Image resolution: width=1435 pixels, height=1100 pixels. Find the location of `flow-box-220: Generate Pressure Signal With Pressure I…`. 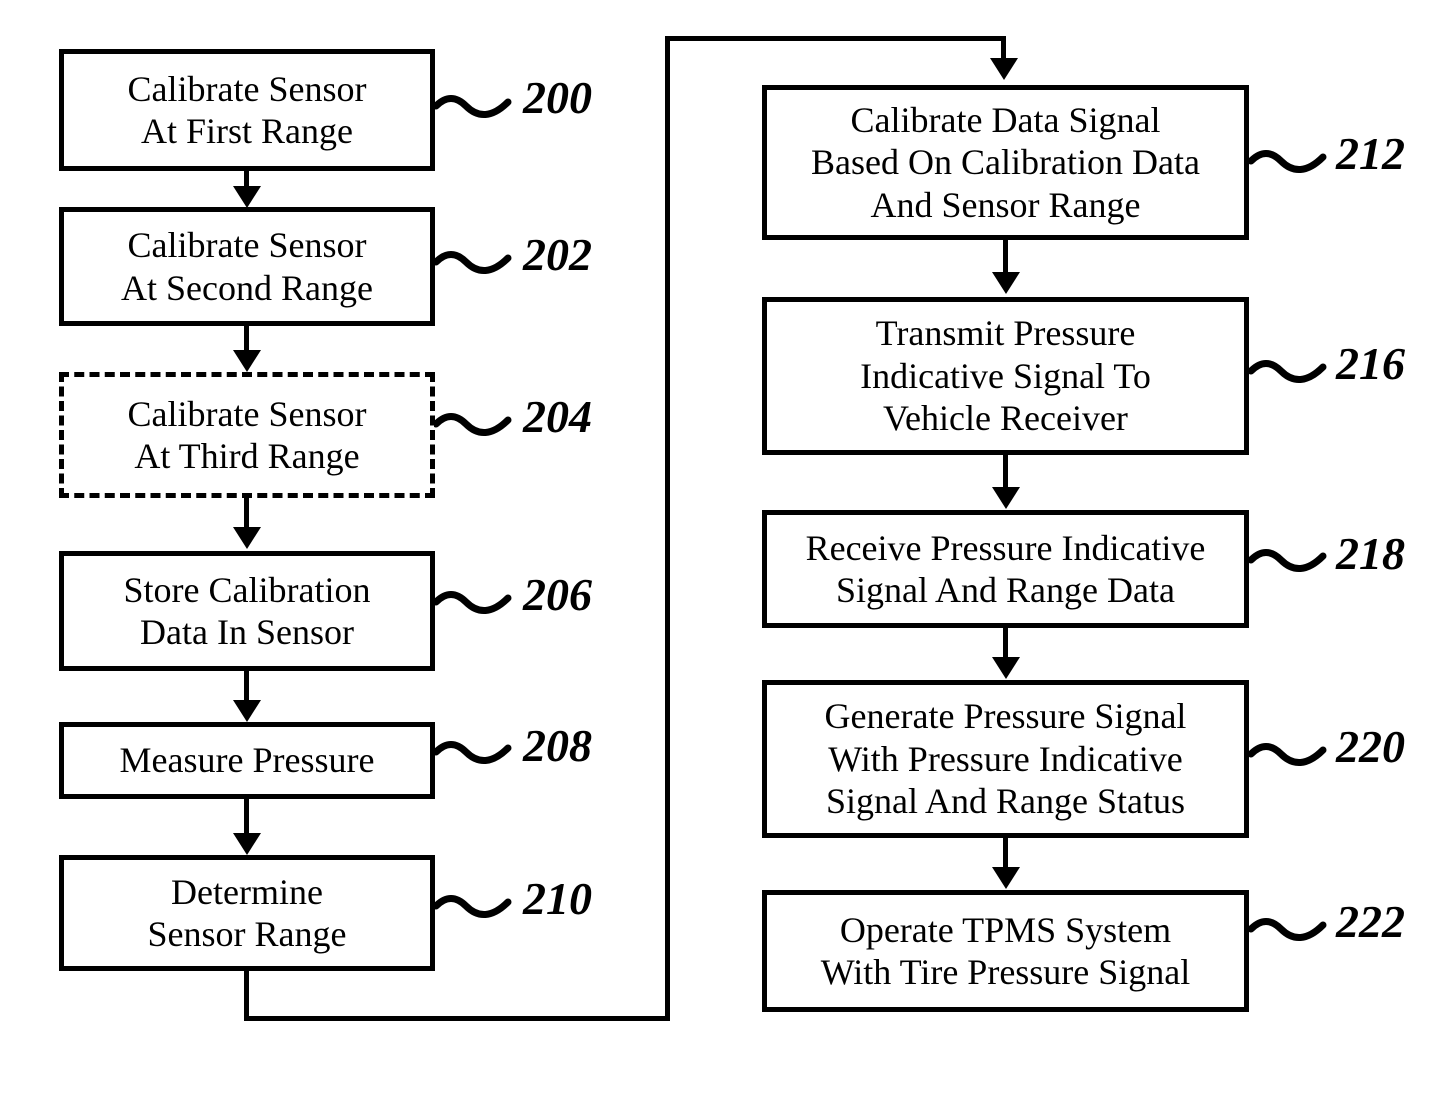

flow-box-220: Generate Pressure Signal With Pressure I… is located at coordinates (1005, 759).